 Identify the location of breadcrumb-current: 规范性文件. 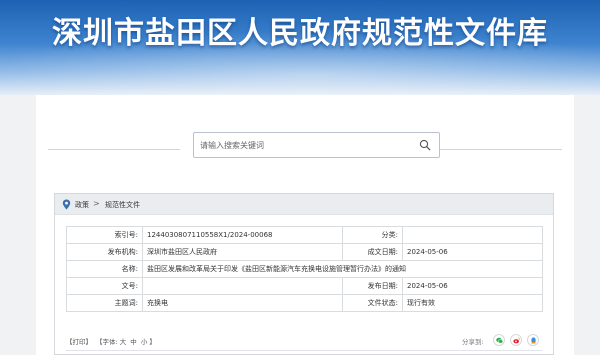
(122, 205).